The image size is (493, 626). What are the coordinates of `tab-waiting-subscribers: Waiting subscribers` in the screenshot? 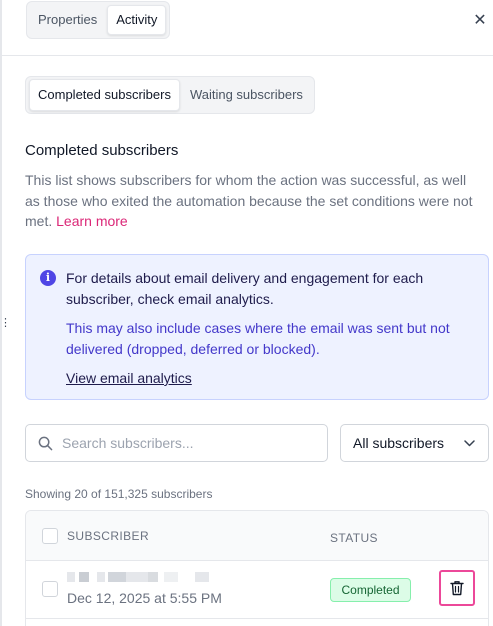 It's located at (246, 95).